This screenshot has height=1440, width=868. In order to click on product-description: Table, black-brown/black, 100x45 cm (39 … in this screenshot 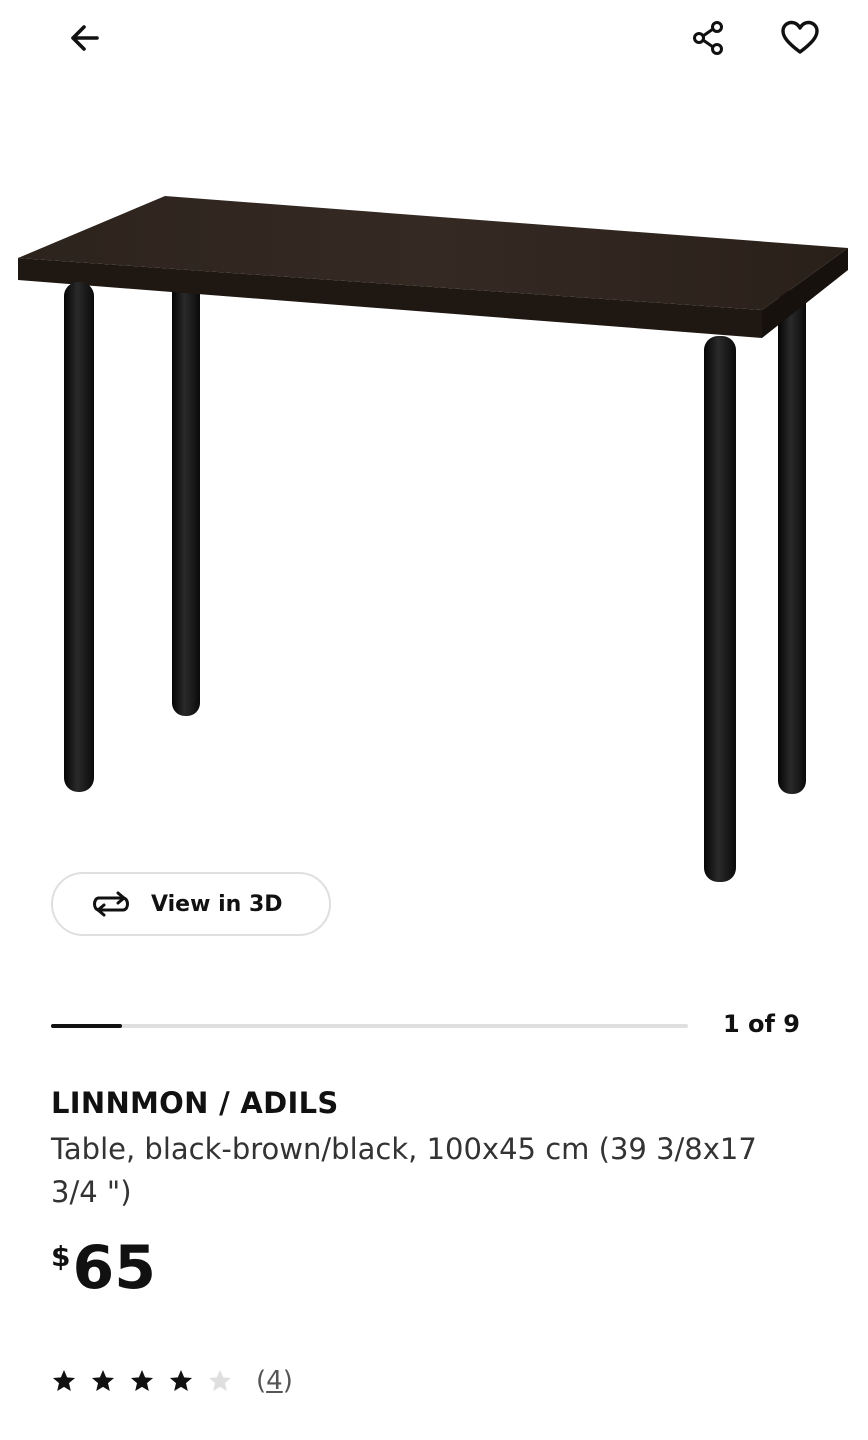, I will do `click(404, 1170)`.